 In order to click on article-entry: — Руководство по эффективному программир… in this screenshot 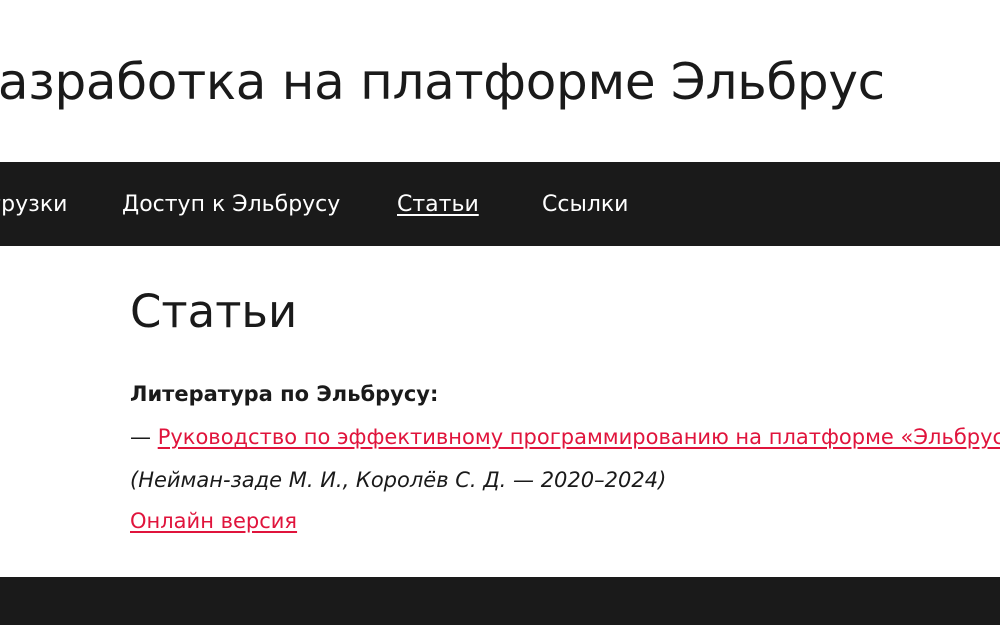, I will do `click(565, 437)`.